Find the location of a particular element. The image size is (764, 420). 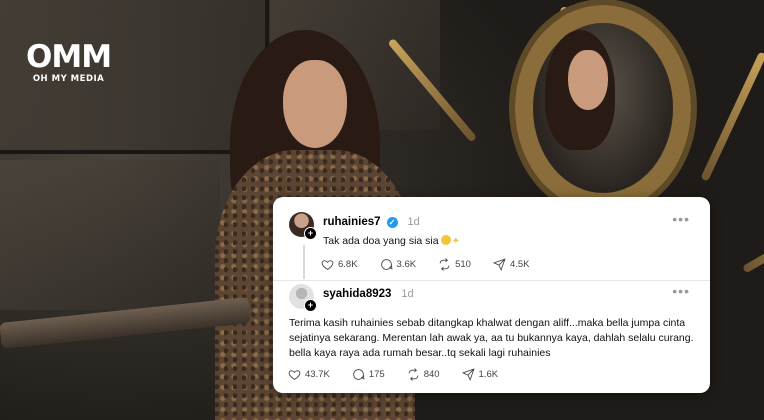

repost-count: 840 is located at coordinates (431, 374).